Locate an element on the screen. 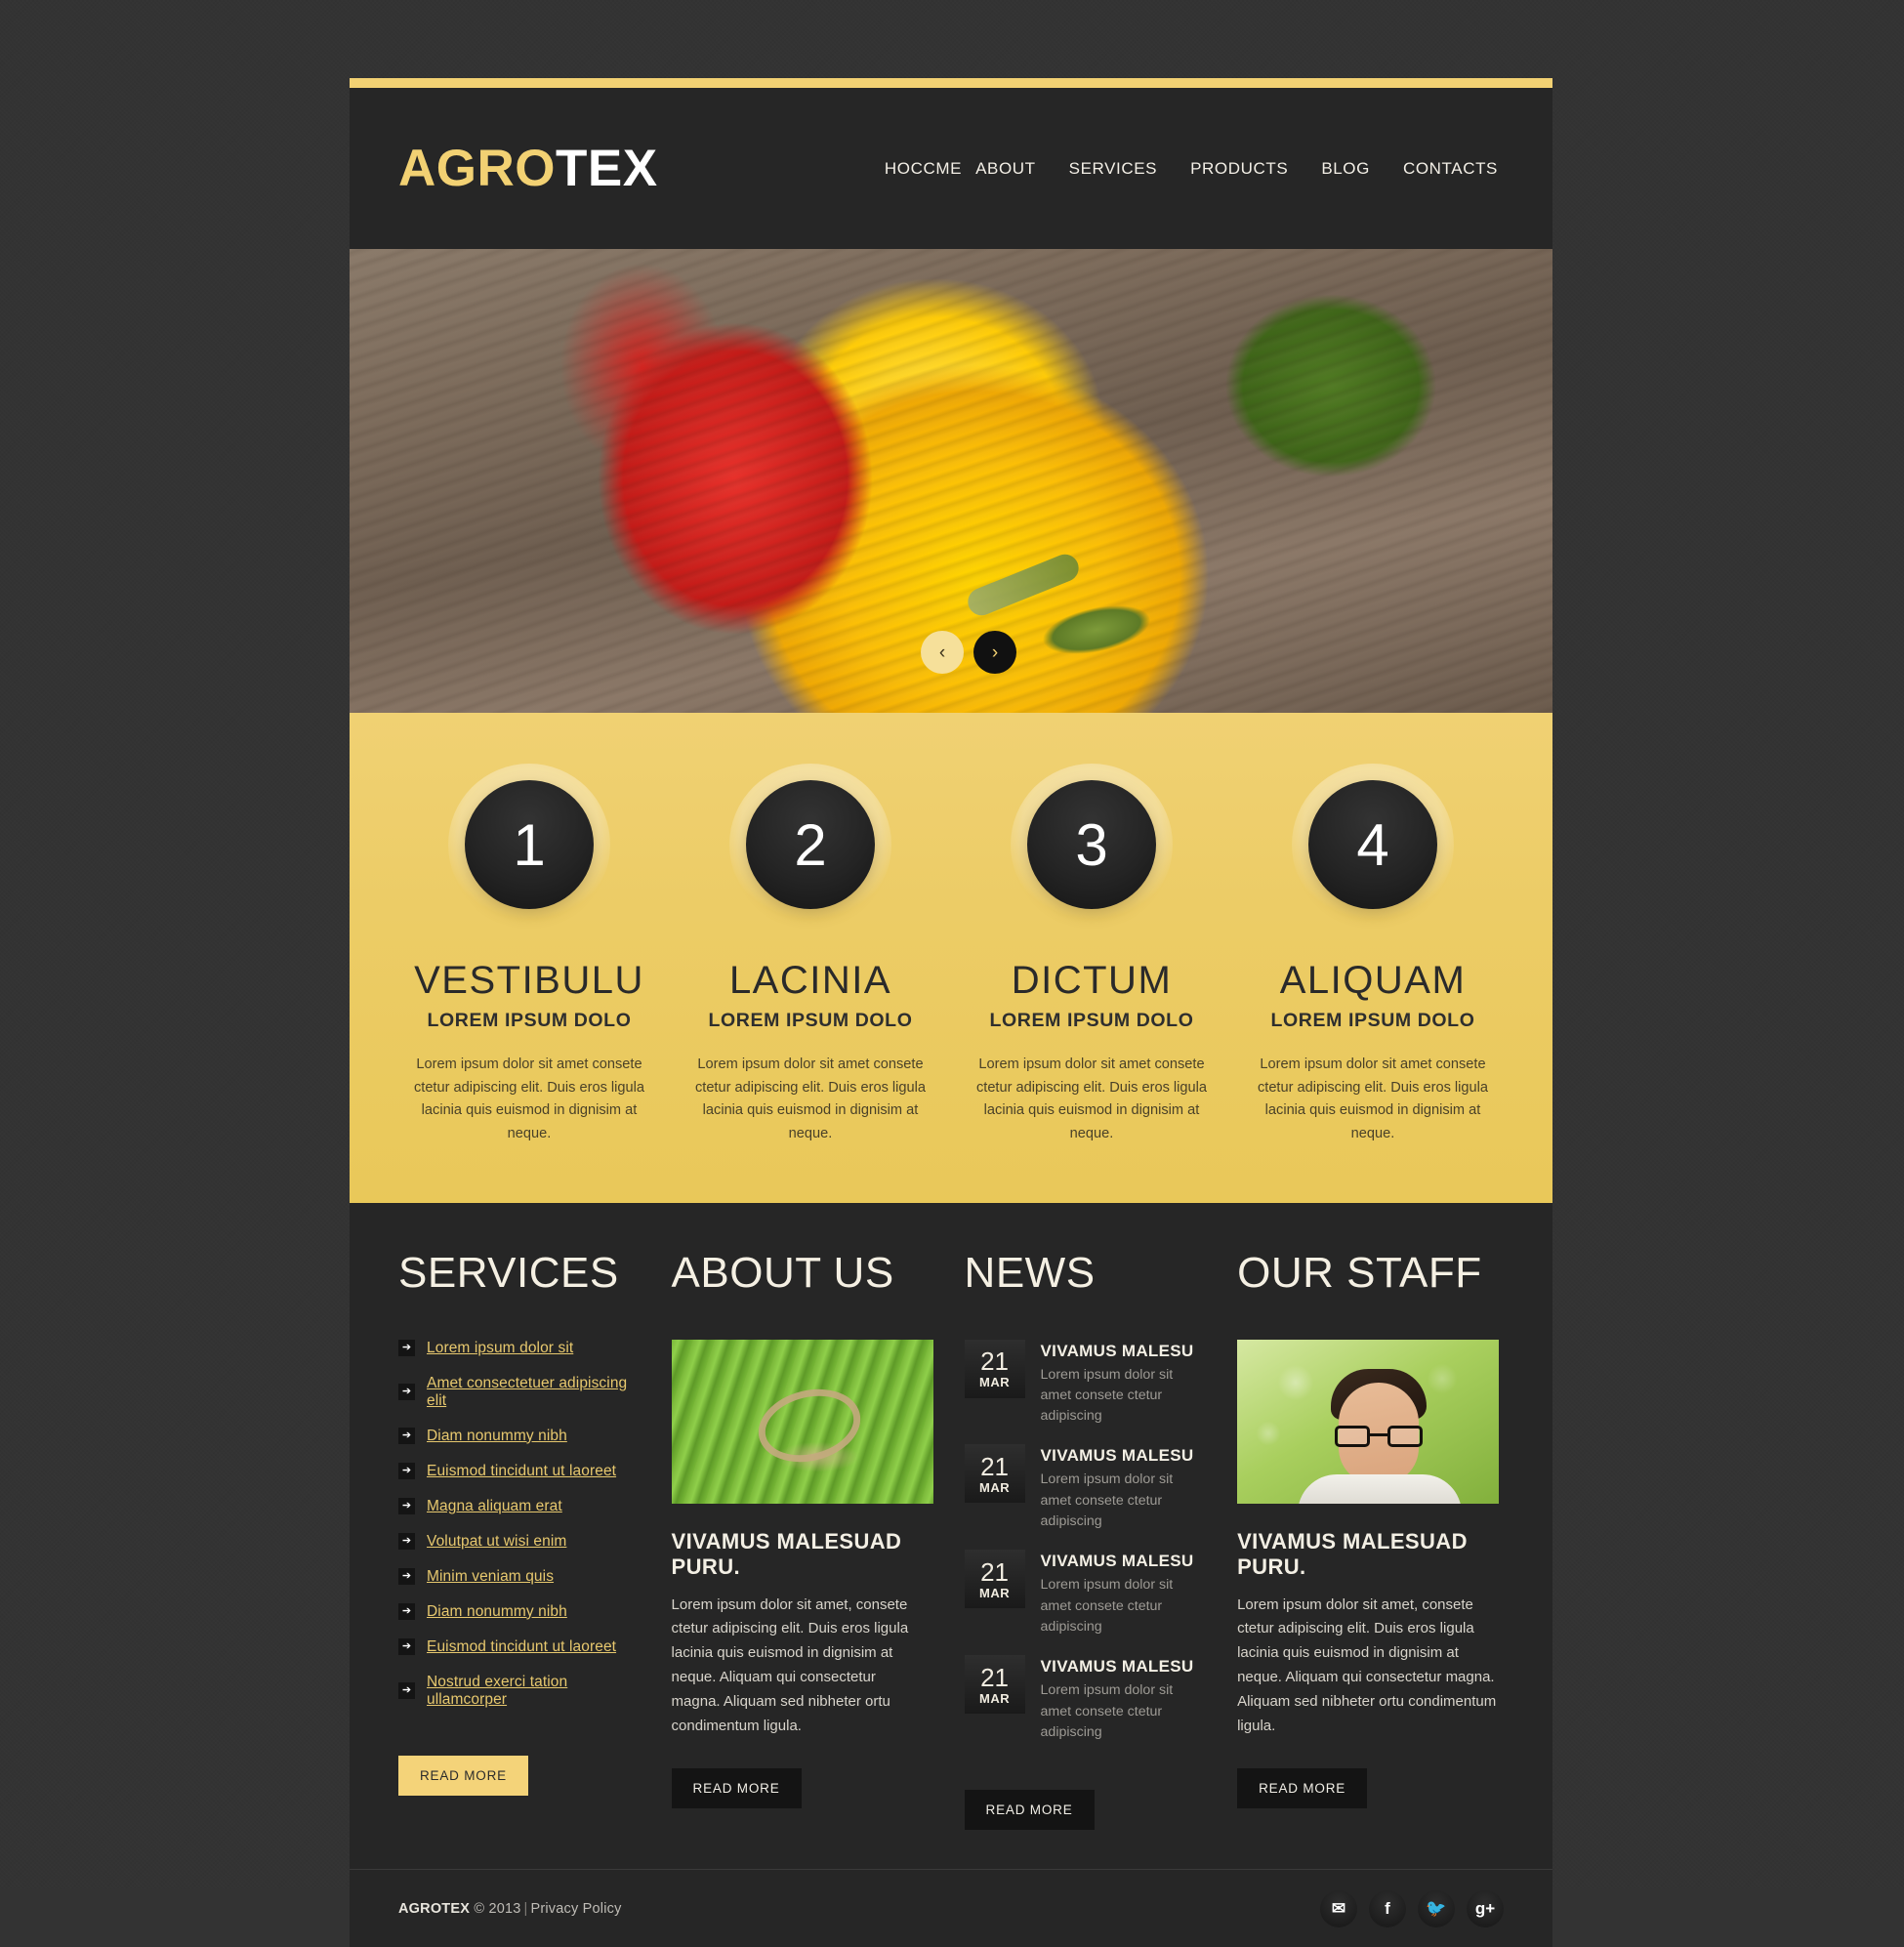 The image size is (1904, 1947). service-link: Magna aliquam erat is located at coordinates (494, 1506).